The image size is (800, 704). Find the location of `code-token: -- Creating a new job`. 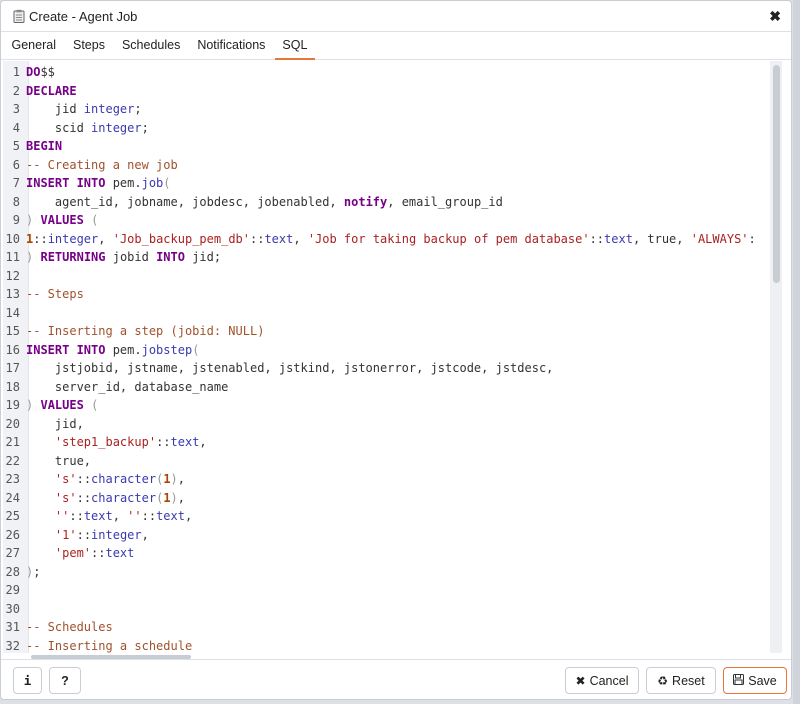

code-token: -- Creating a new job is located at coordinates (102, 164).